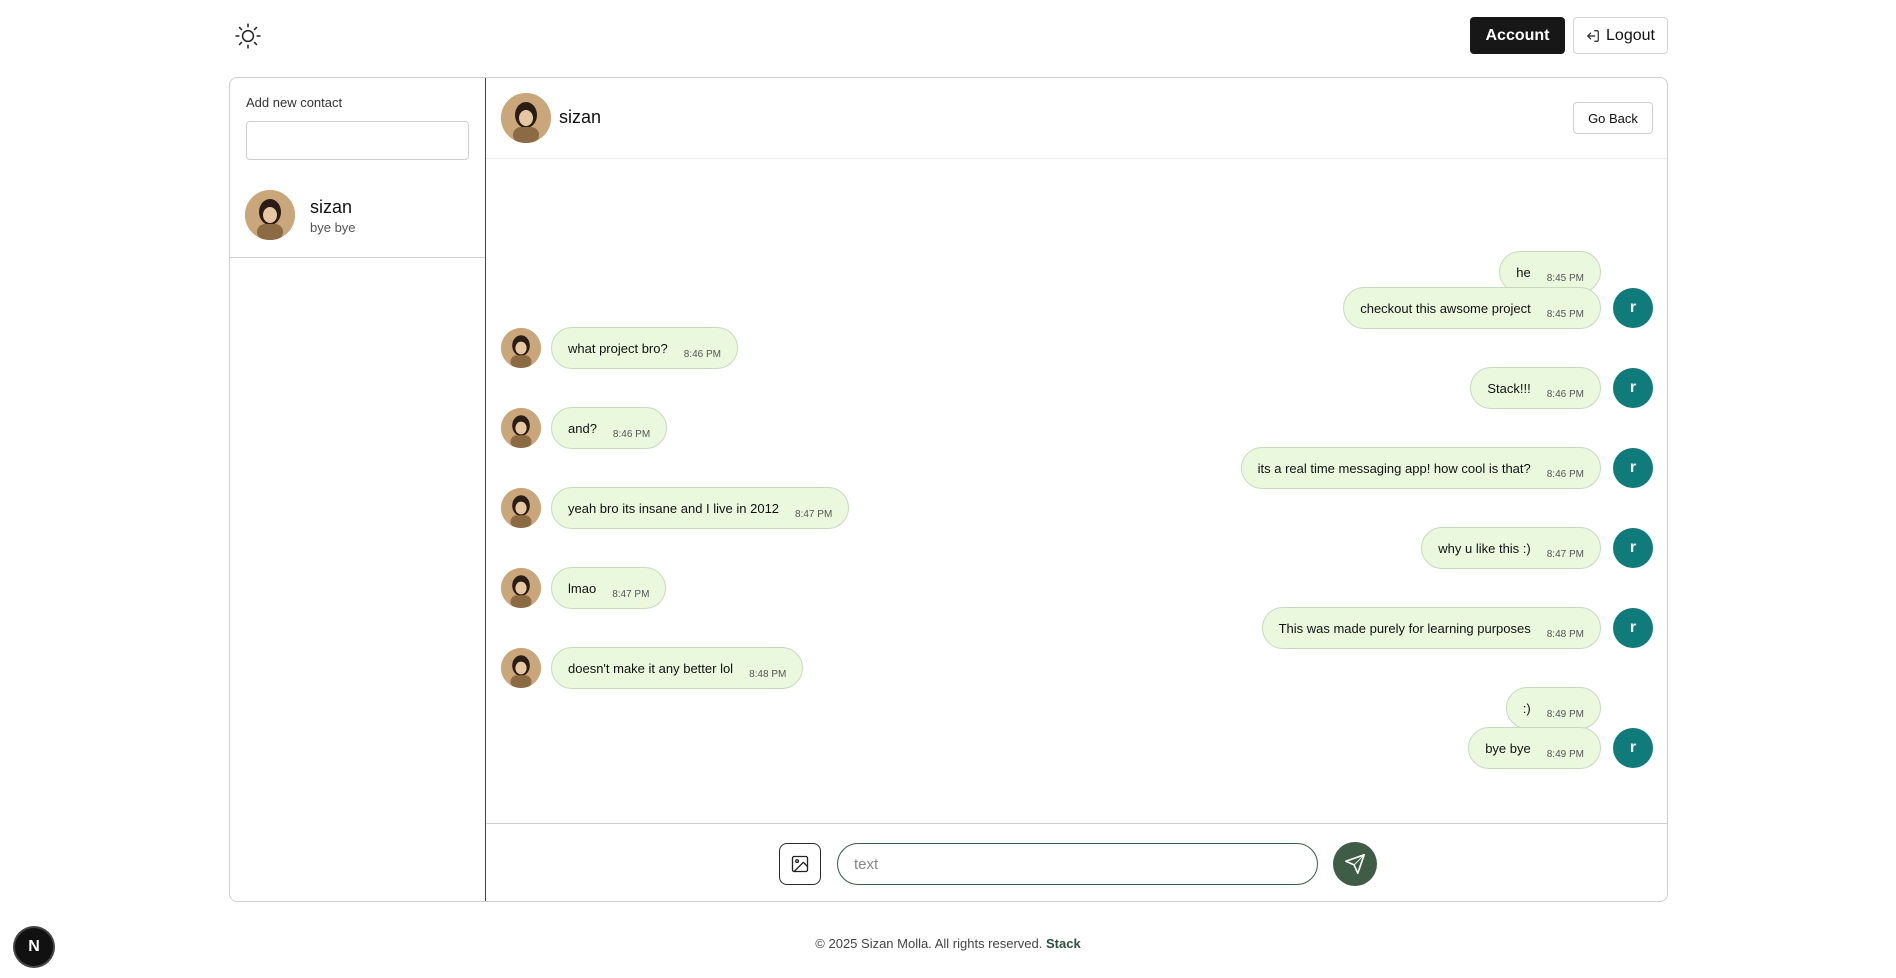  What do you see at coordinates (929, 943) in the screenshot?
I see `footer-copyright: © 2025 Sizan Molla. All rights reserved.` at bounding box center [929, 943].